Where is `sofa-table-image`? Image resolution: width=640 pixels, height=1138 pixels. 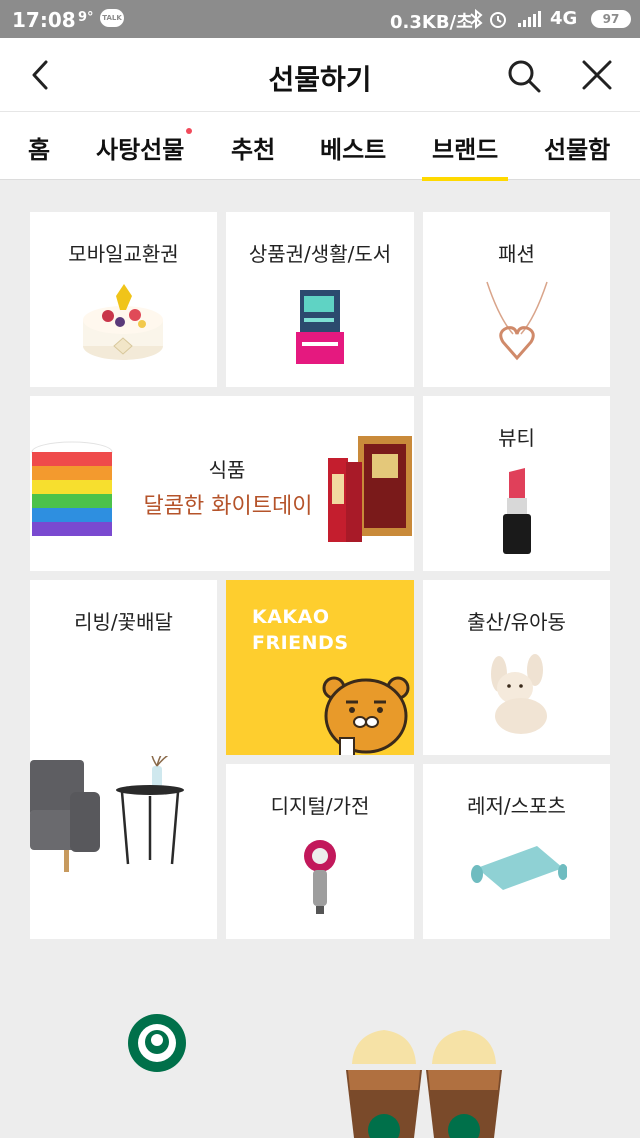 sofa-table-image is located at coordinates (107, 814).